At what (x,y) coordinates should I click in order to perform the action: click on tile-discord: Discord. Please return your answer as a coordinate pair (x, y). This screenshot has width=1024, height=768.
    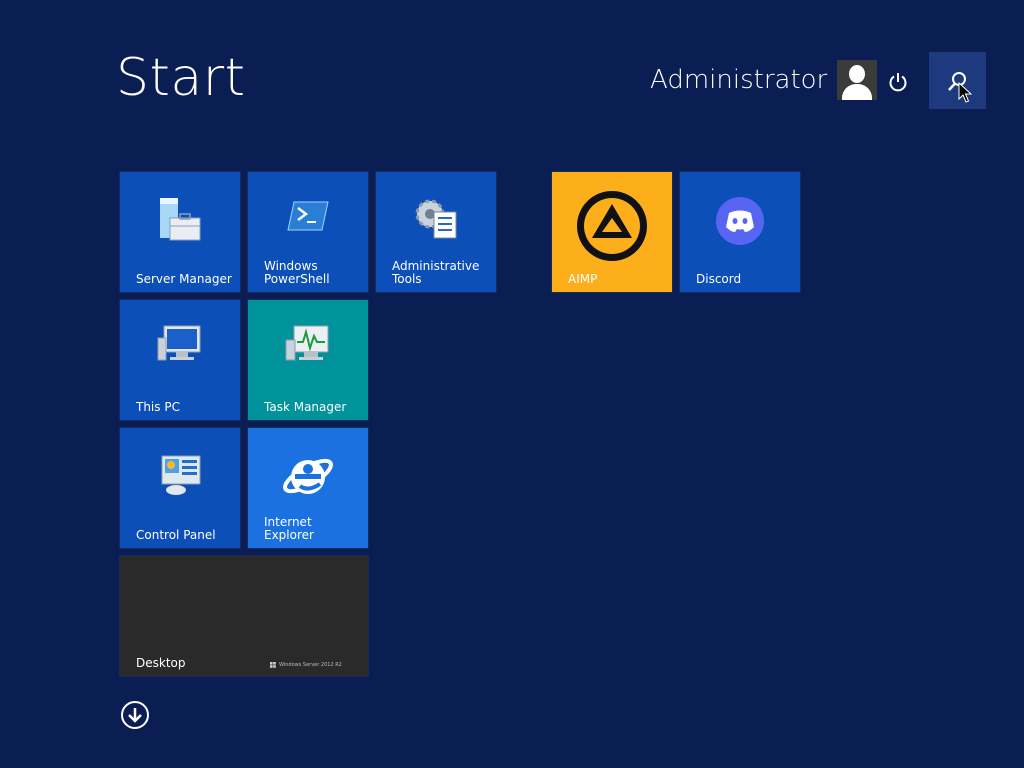
    Looking at the image, I should click on (740, 232).